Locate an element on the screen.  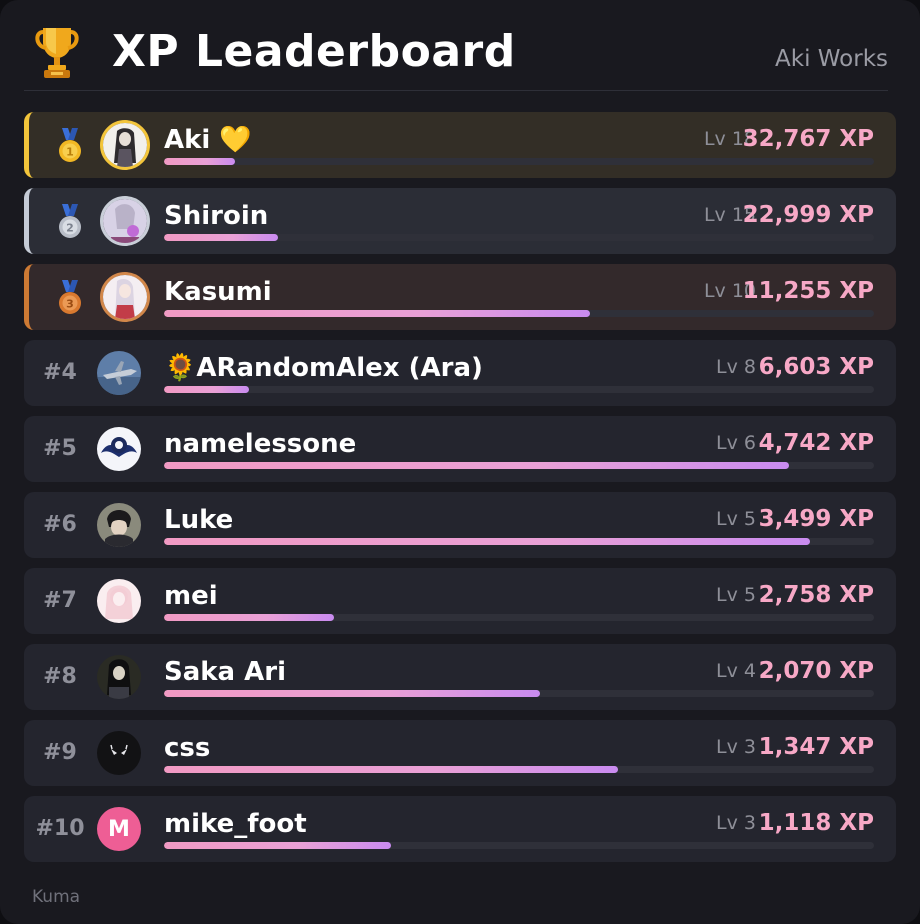
user-xp: 4,742 XP is located at coordinates (816, 443).